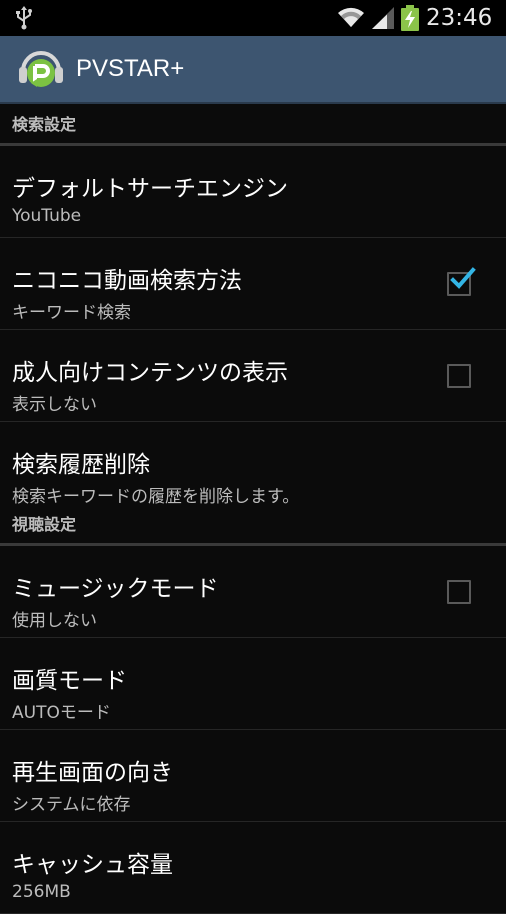 The image size is (506, 914). What do you see at coordinates (41, 69) in the screenshot?
I see `pvstar-headphones-logo` at bounding box center [41, 69].